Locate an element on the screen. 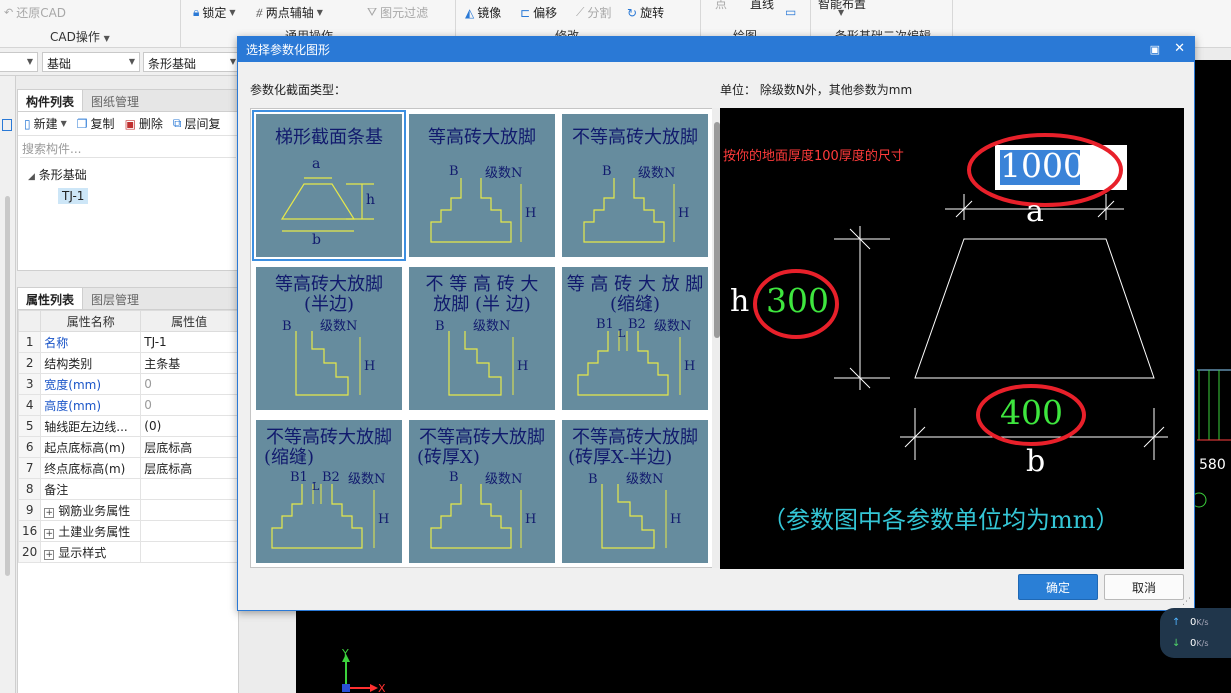 The image size is (1231, 693). tile-equal-brick-footing: 等高砖大放脚 B 级数N H is located at coordinates (482, 185).